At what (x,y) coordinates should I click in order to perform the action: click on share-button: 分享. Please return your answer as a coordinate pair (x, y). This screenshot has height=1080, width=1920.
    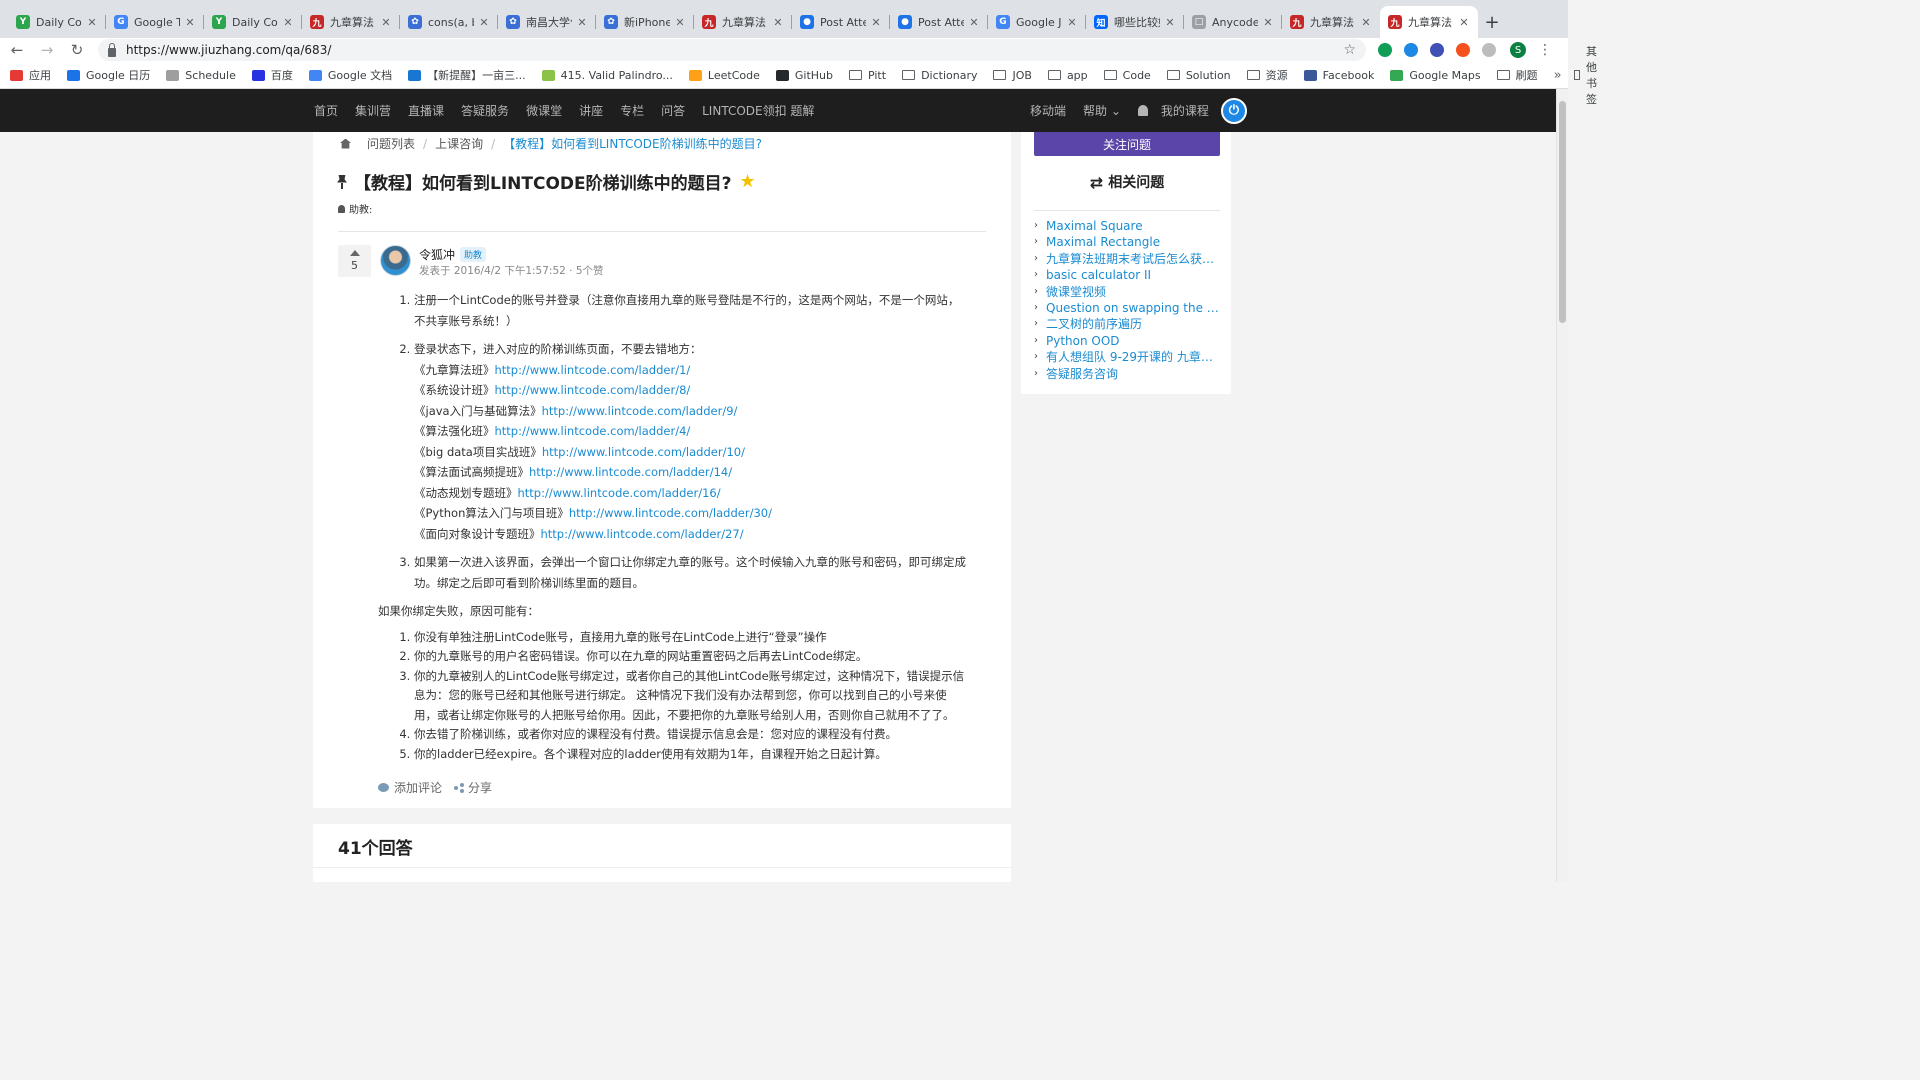
    Looking at the image, I should click on (473, 787).